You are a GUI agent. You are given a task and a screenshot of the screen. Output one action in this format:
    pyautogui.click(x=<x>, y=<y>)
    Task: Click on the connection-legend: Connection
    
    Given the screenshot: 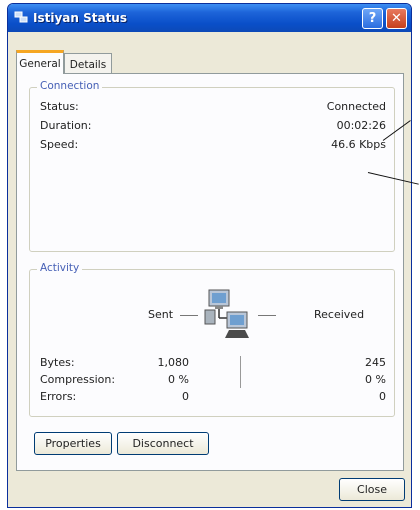 What is the action you would take?
    pyautogui.click(x=70, y=86)
    